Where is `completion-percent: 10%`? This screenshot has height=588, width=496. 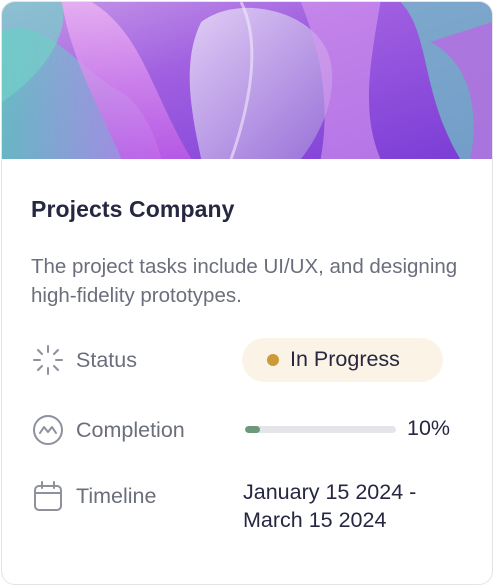 completion-percent: 10% is located at coordinates (429, 428).